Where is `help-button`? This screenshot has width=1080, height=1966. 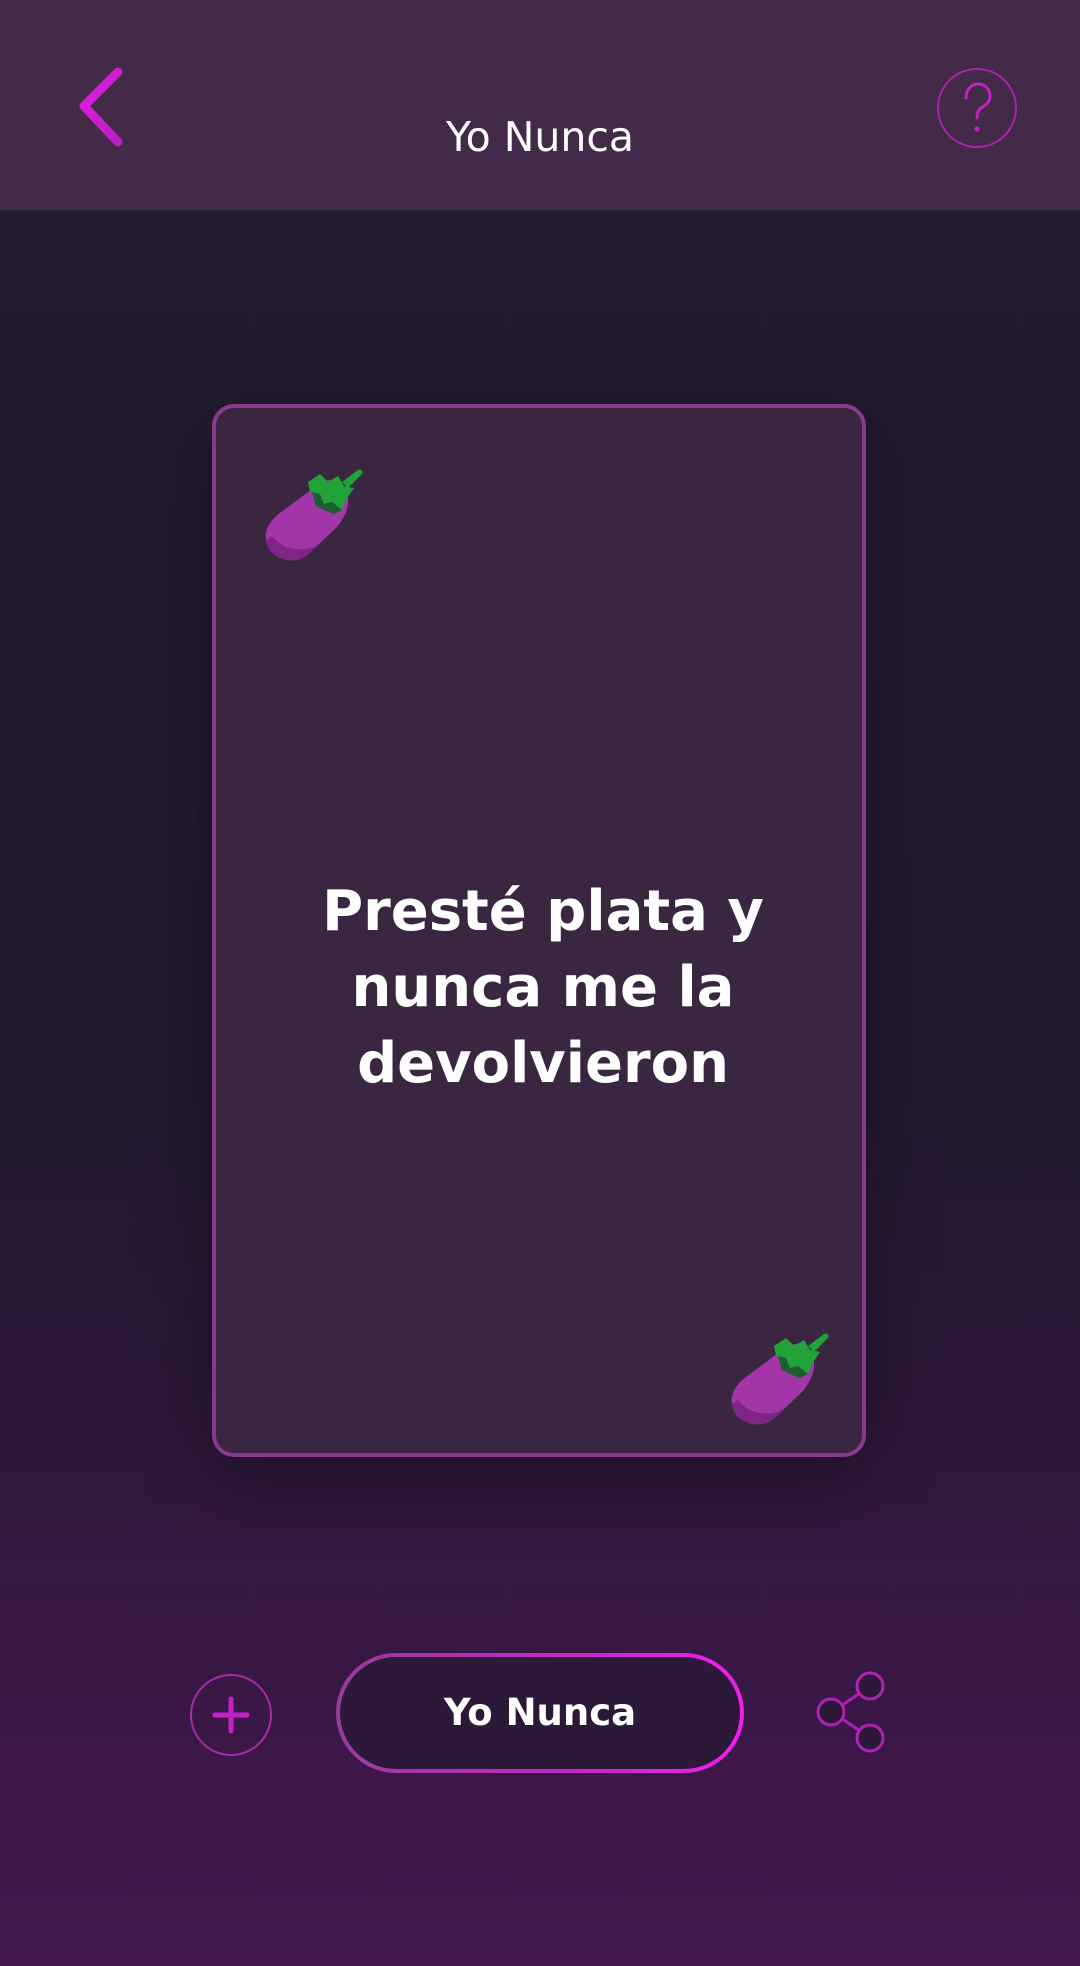
help-button is located at coordinates (977, 108).